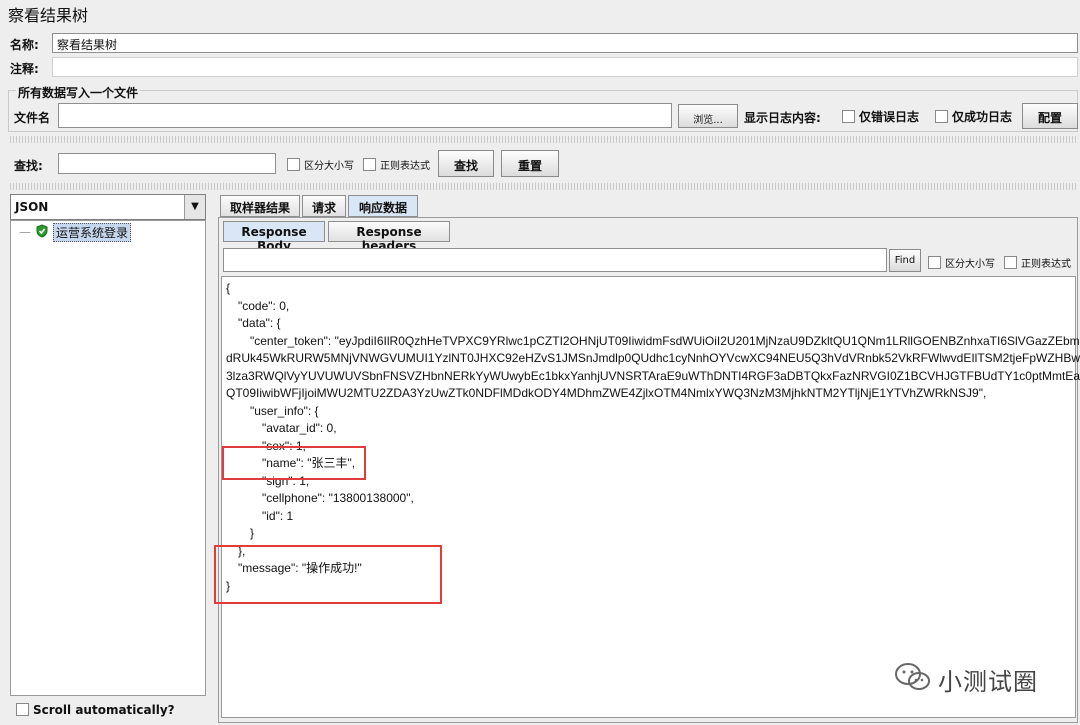 This screenshot has height=725, width=1080. I want to click on response-find-input, so click(555, 260).